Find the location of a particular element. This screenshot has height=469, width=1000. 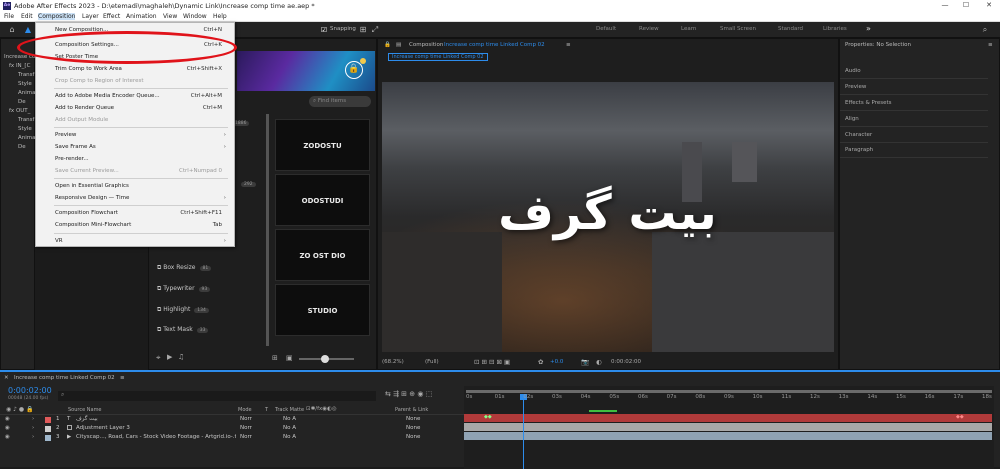

timeline-switches: ⇆ ⇶ ⊞ ⊕ ◉ ⬚ is located at coordinates (408, 394).